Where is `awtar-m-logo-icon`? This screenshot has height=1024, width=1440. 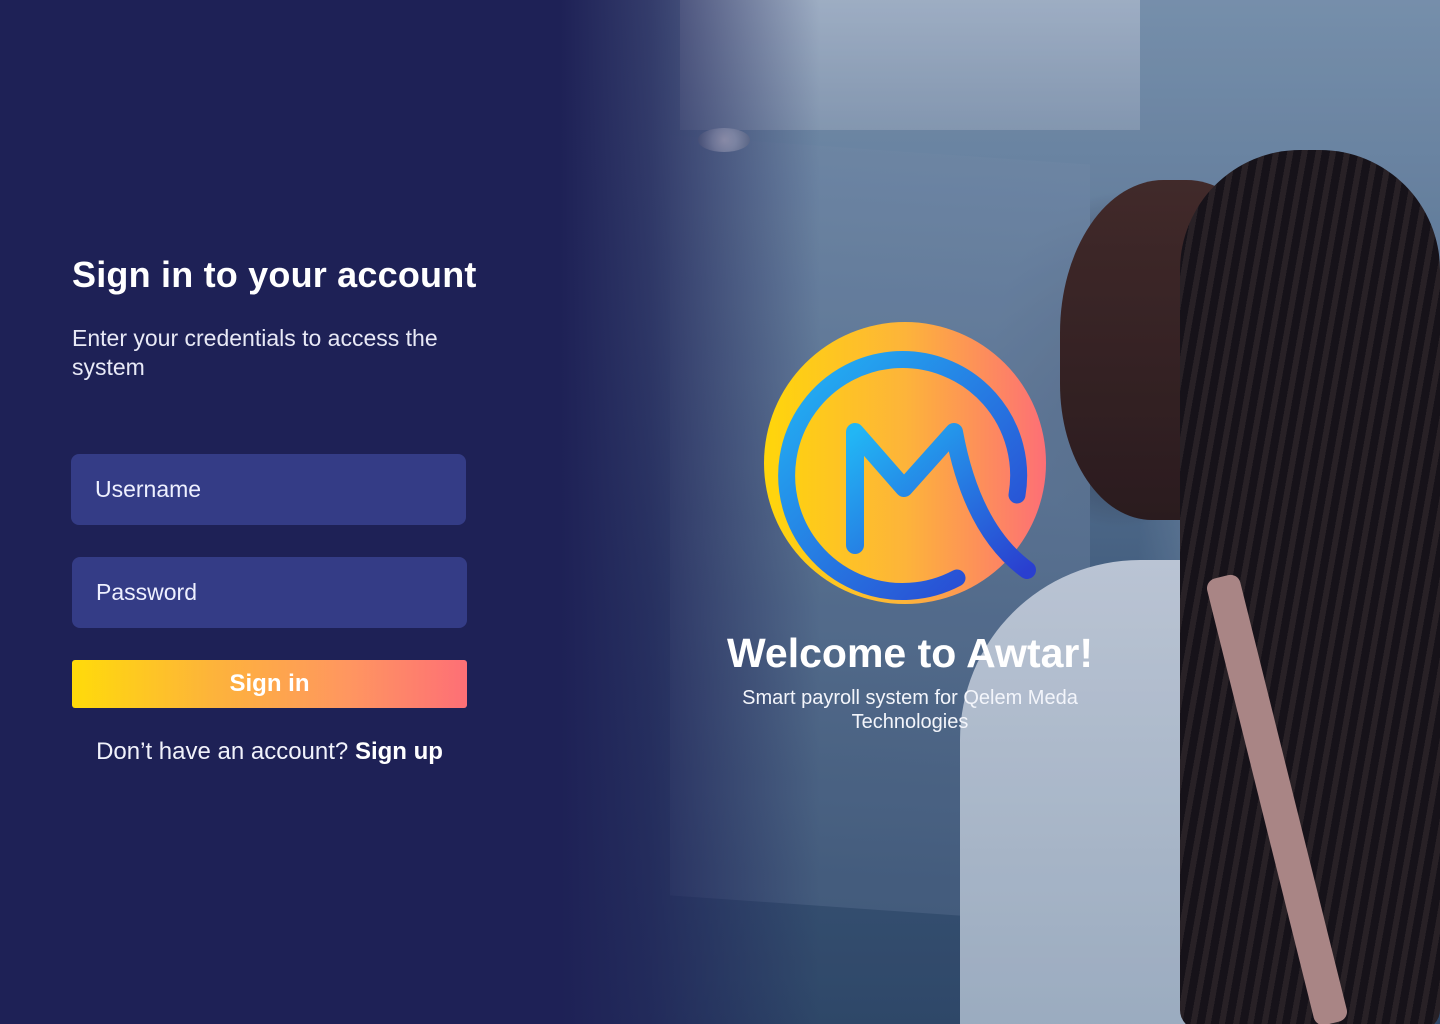
awtar-m-logo-icon is located at coordinates (905, 463).